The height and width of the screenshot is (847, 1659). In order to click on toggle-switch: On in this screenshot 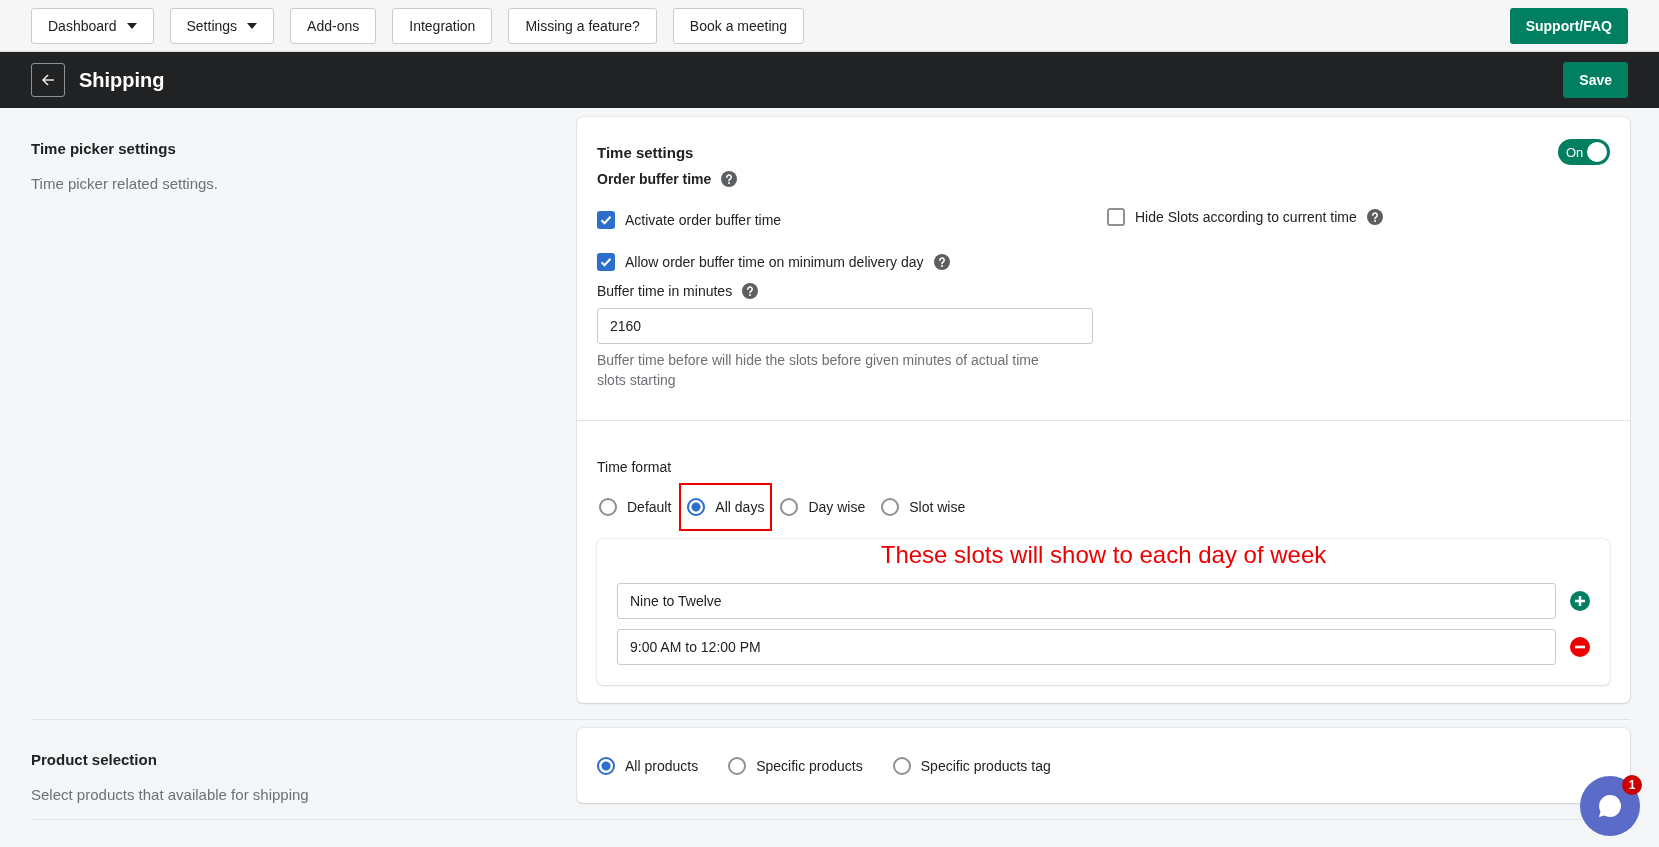, I will do `click(1584, 152)`.